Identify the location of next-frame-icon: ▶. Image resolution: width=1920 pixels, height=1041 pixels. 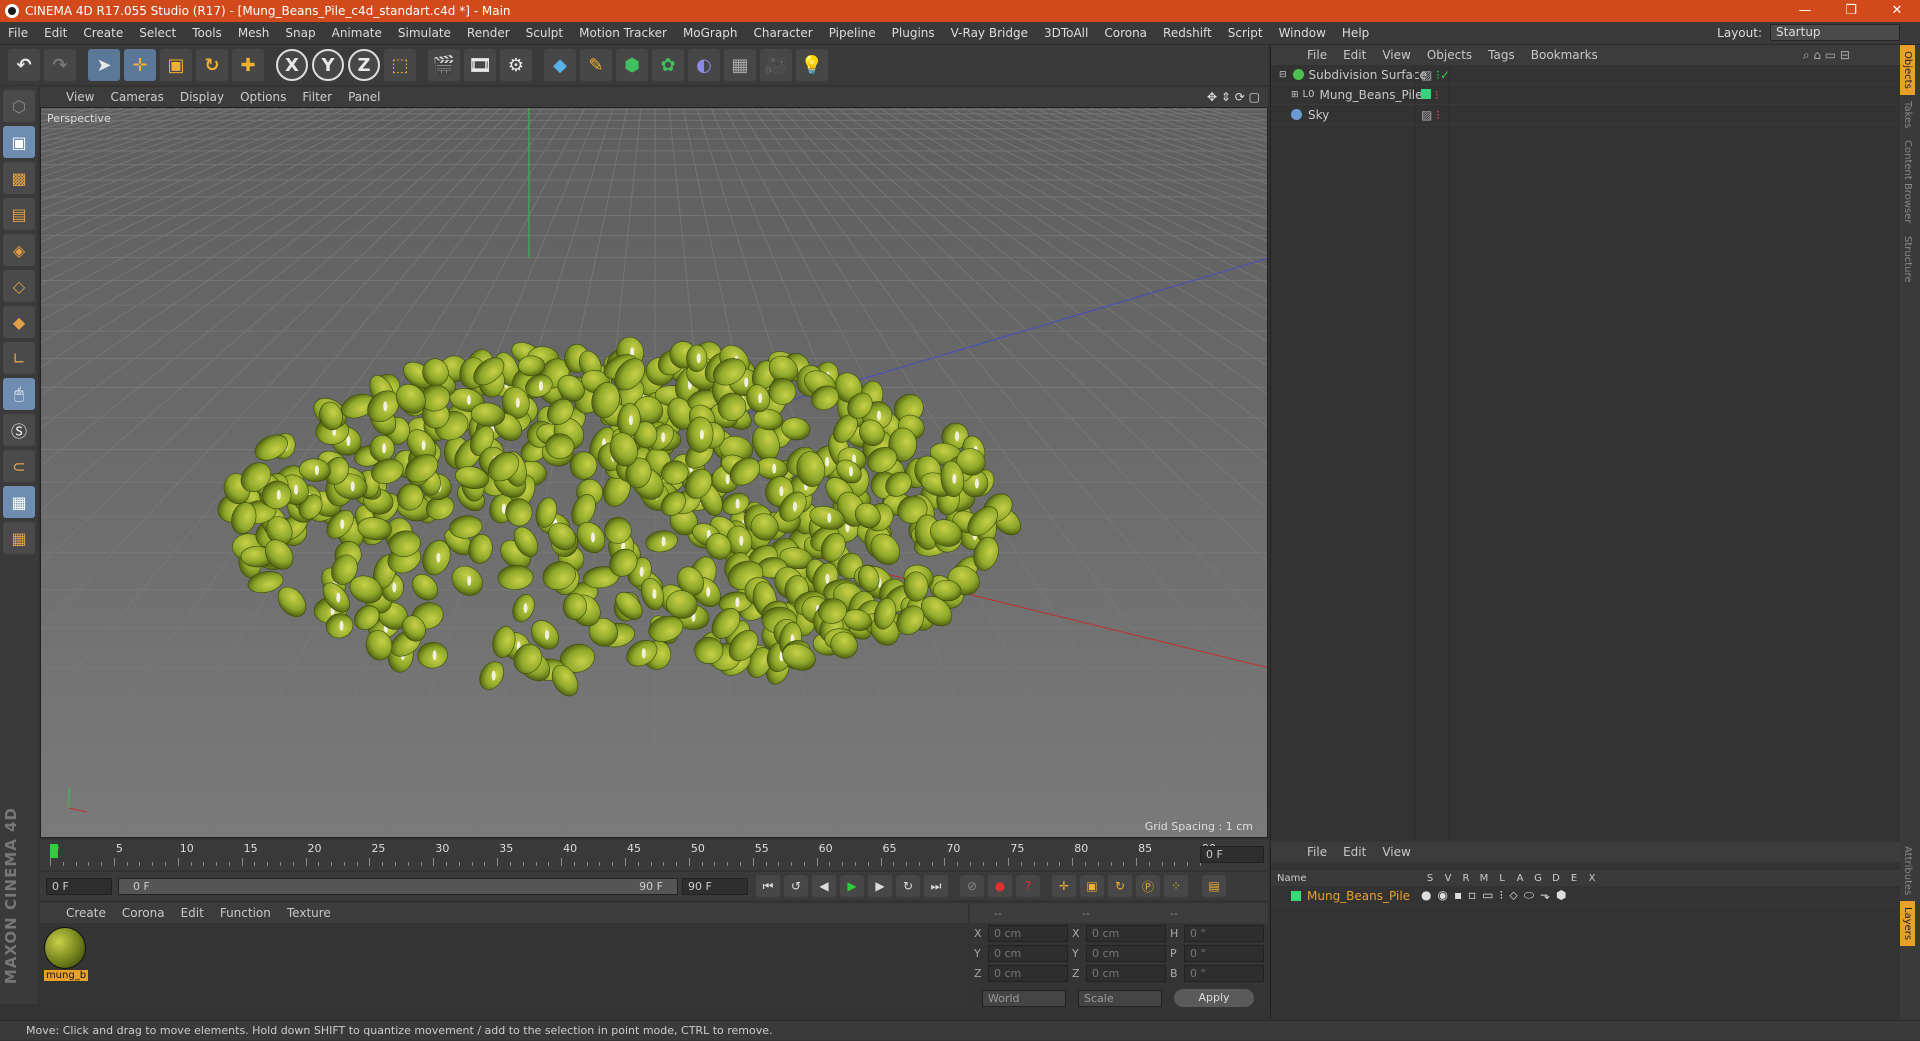
(880, 886).